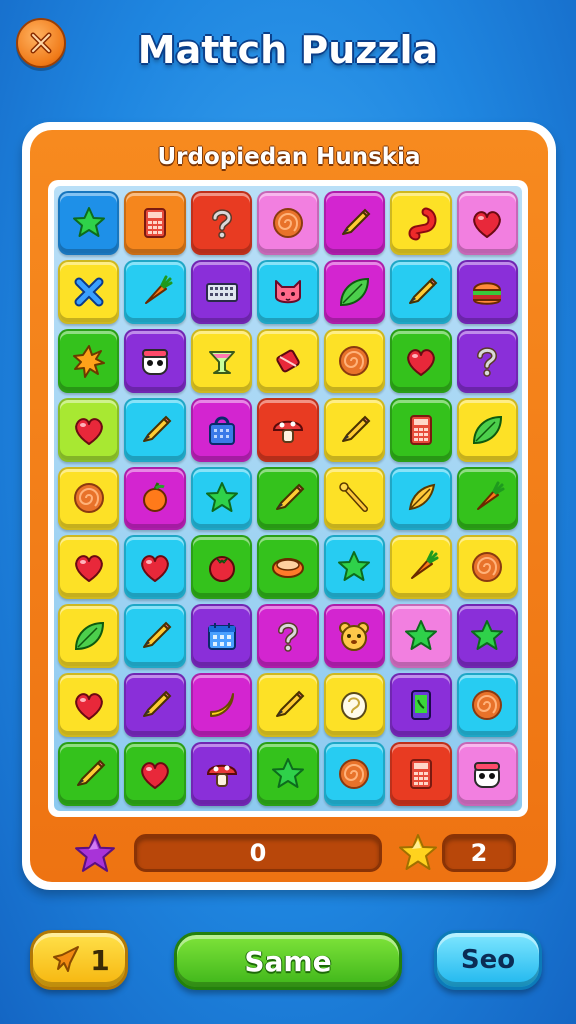 Image resolution: width=576 pixels, height=1024 pixels. I want to click on level-subtitle: Urdopiedan Hunskia, so click(289, 157).